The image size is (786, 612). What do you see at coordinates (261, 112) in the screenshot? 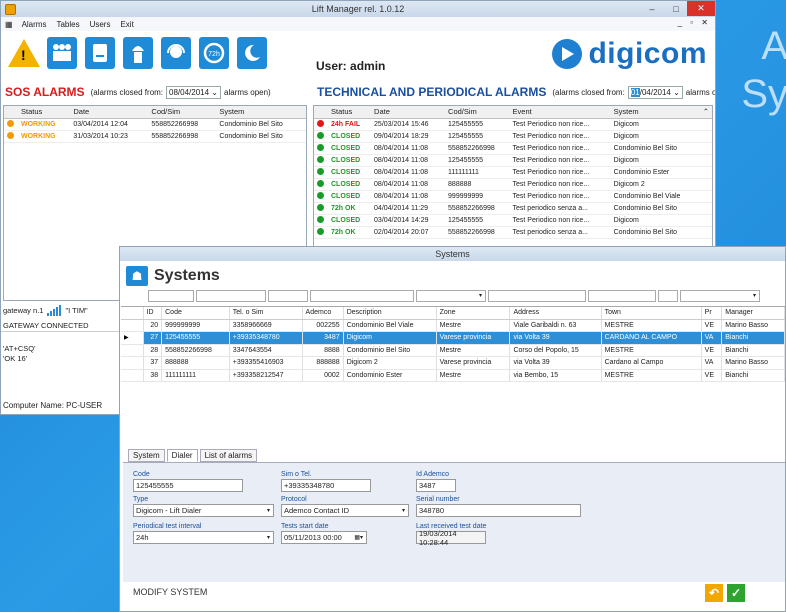
I see `sos-col-system: System` at bounding box center [261, 112].